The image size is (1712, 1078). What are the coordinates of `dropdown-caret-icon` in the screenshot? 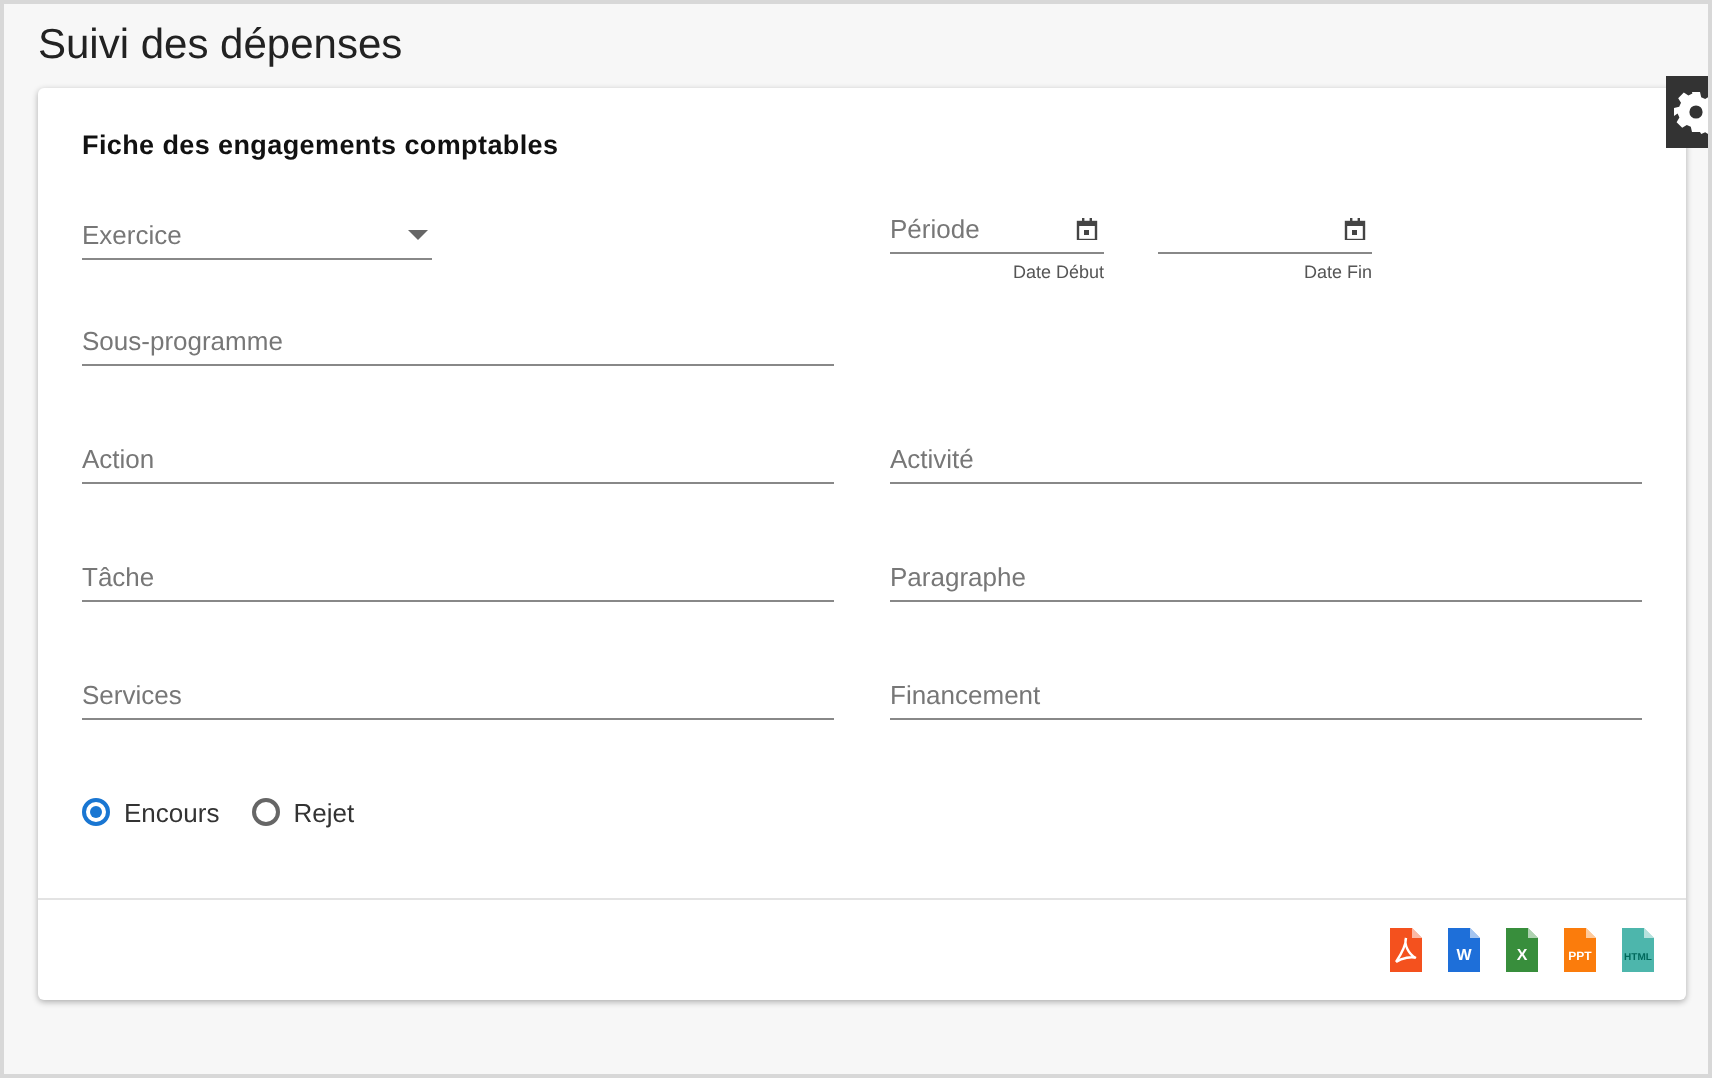 It's located at (418, 235).